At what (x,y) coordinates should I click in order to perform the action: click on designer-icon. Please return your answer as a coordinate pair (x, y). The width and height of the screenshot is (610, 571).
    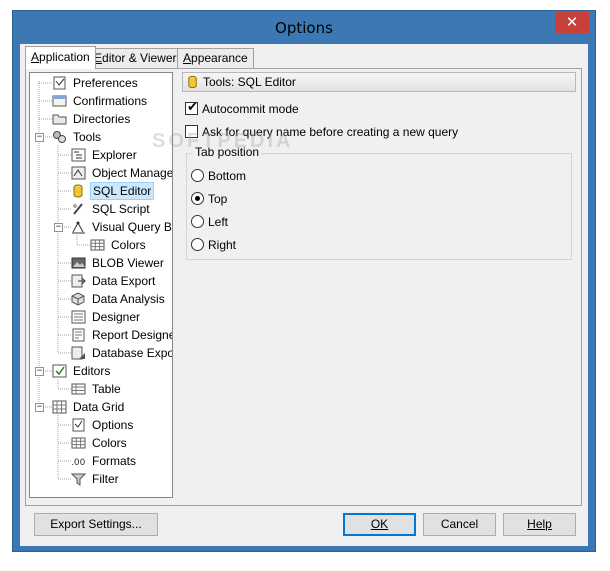
    Looking at the image, I should click on (78, 317).